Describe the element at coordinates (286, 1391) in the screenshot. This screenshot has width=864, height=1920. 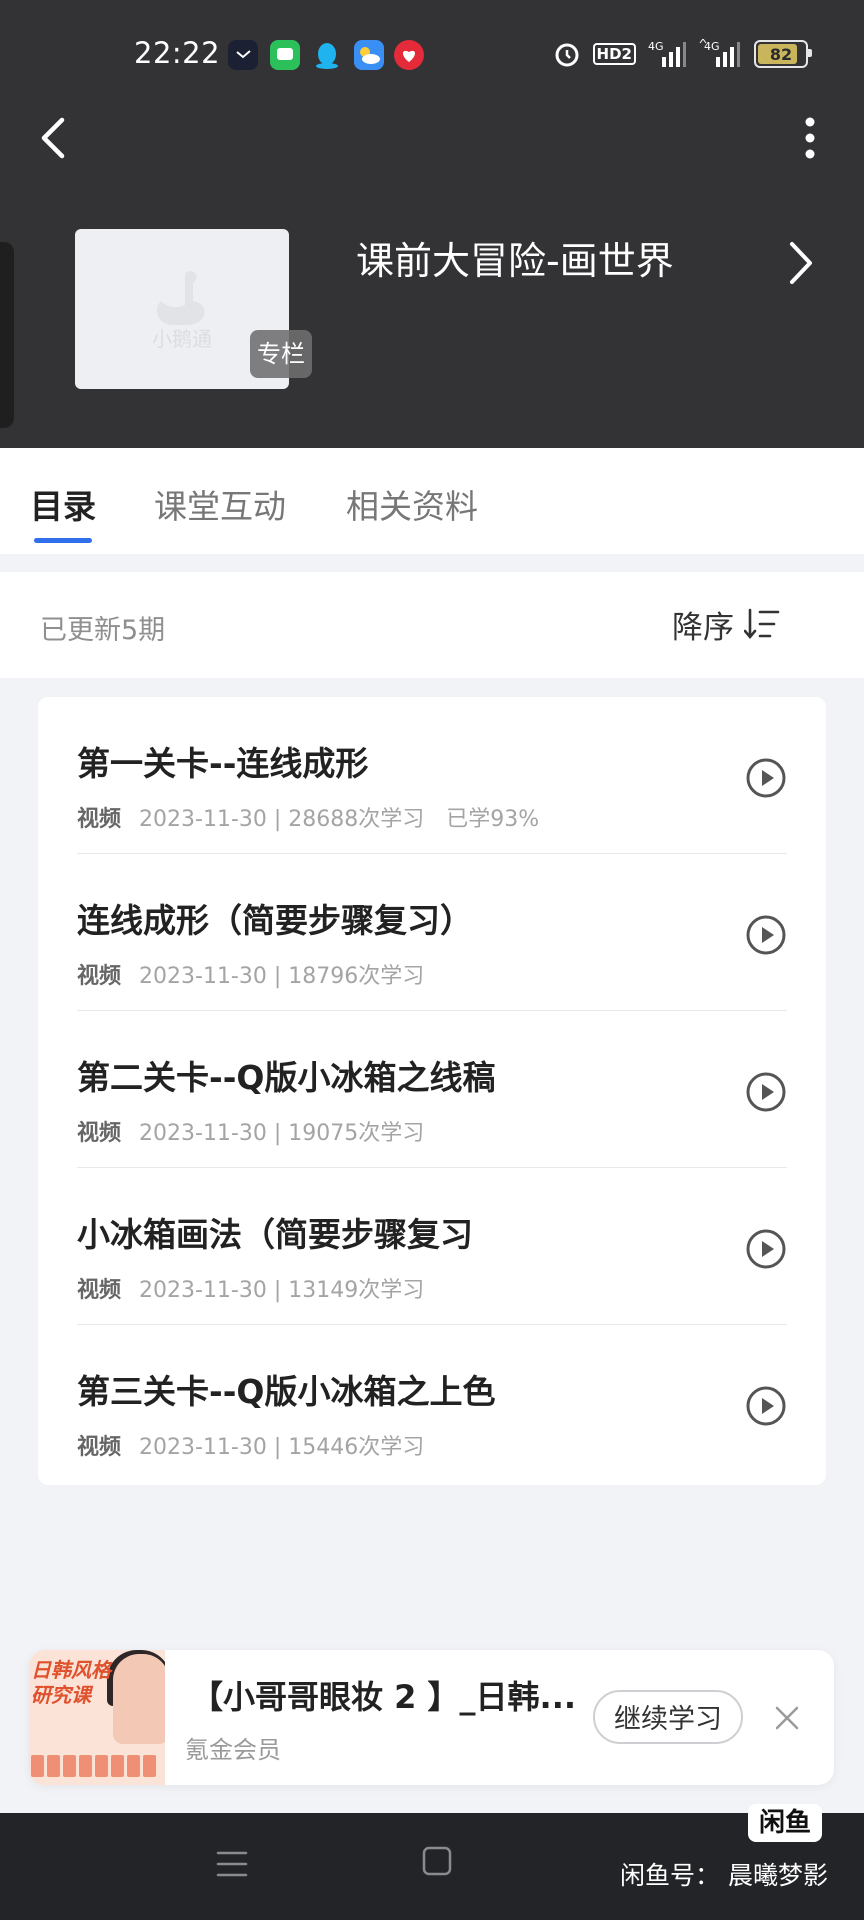
I see `lesson-title: 第三关卡--Q版小冰箱之上色` at that location.